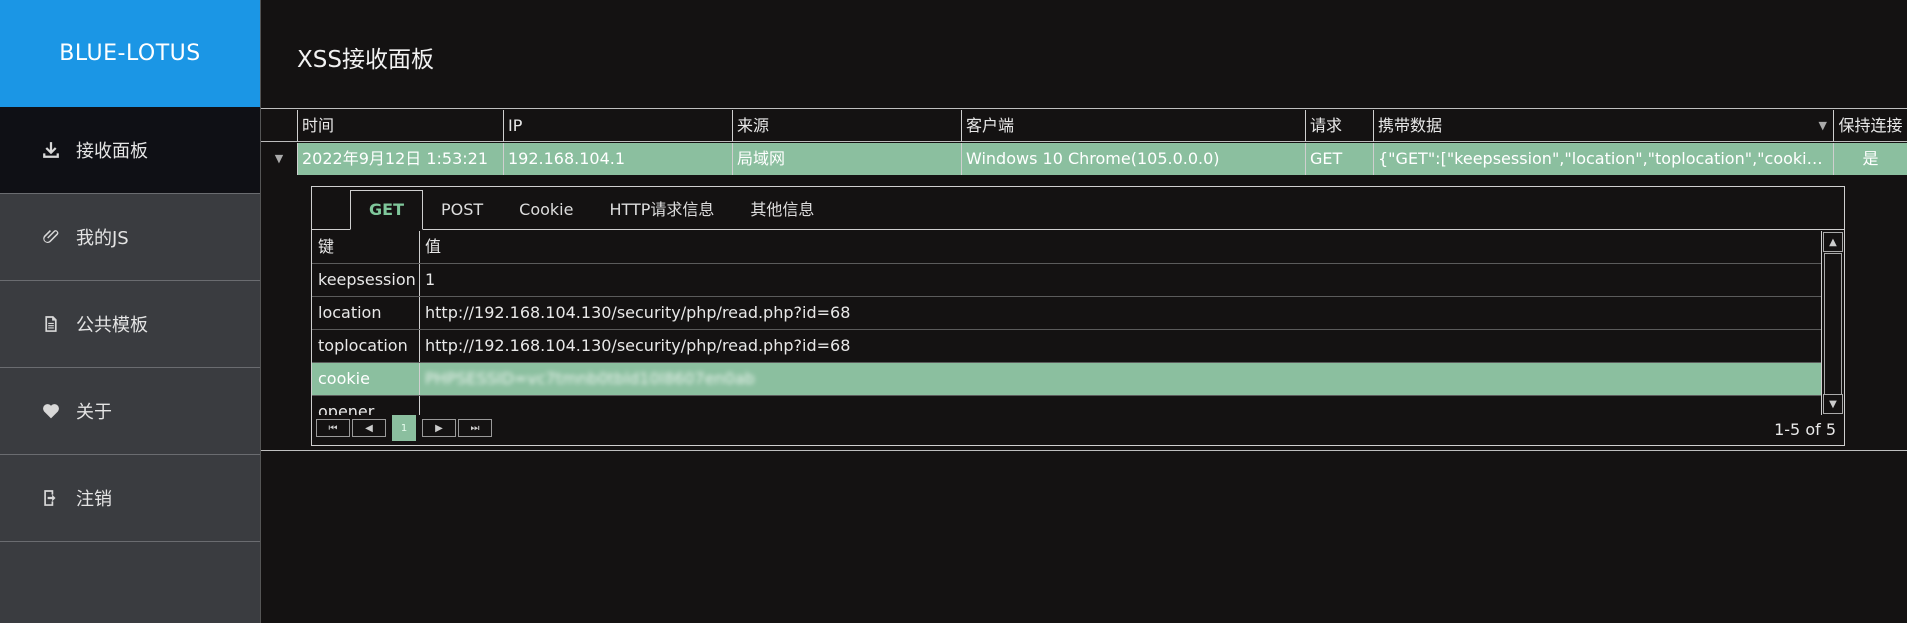 Image resolution: width=1907 pixels, height=623 pixels. What do you see at coordinates (1067, 280) in the screenshot?
I see `table-row: keepsession 1` at bounding box center [1067, 280].